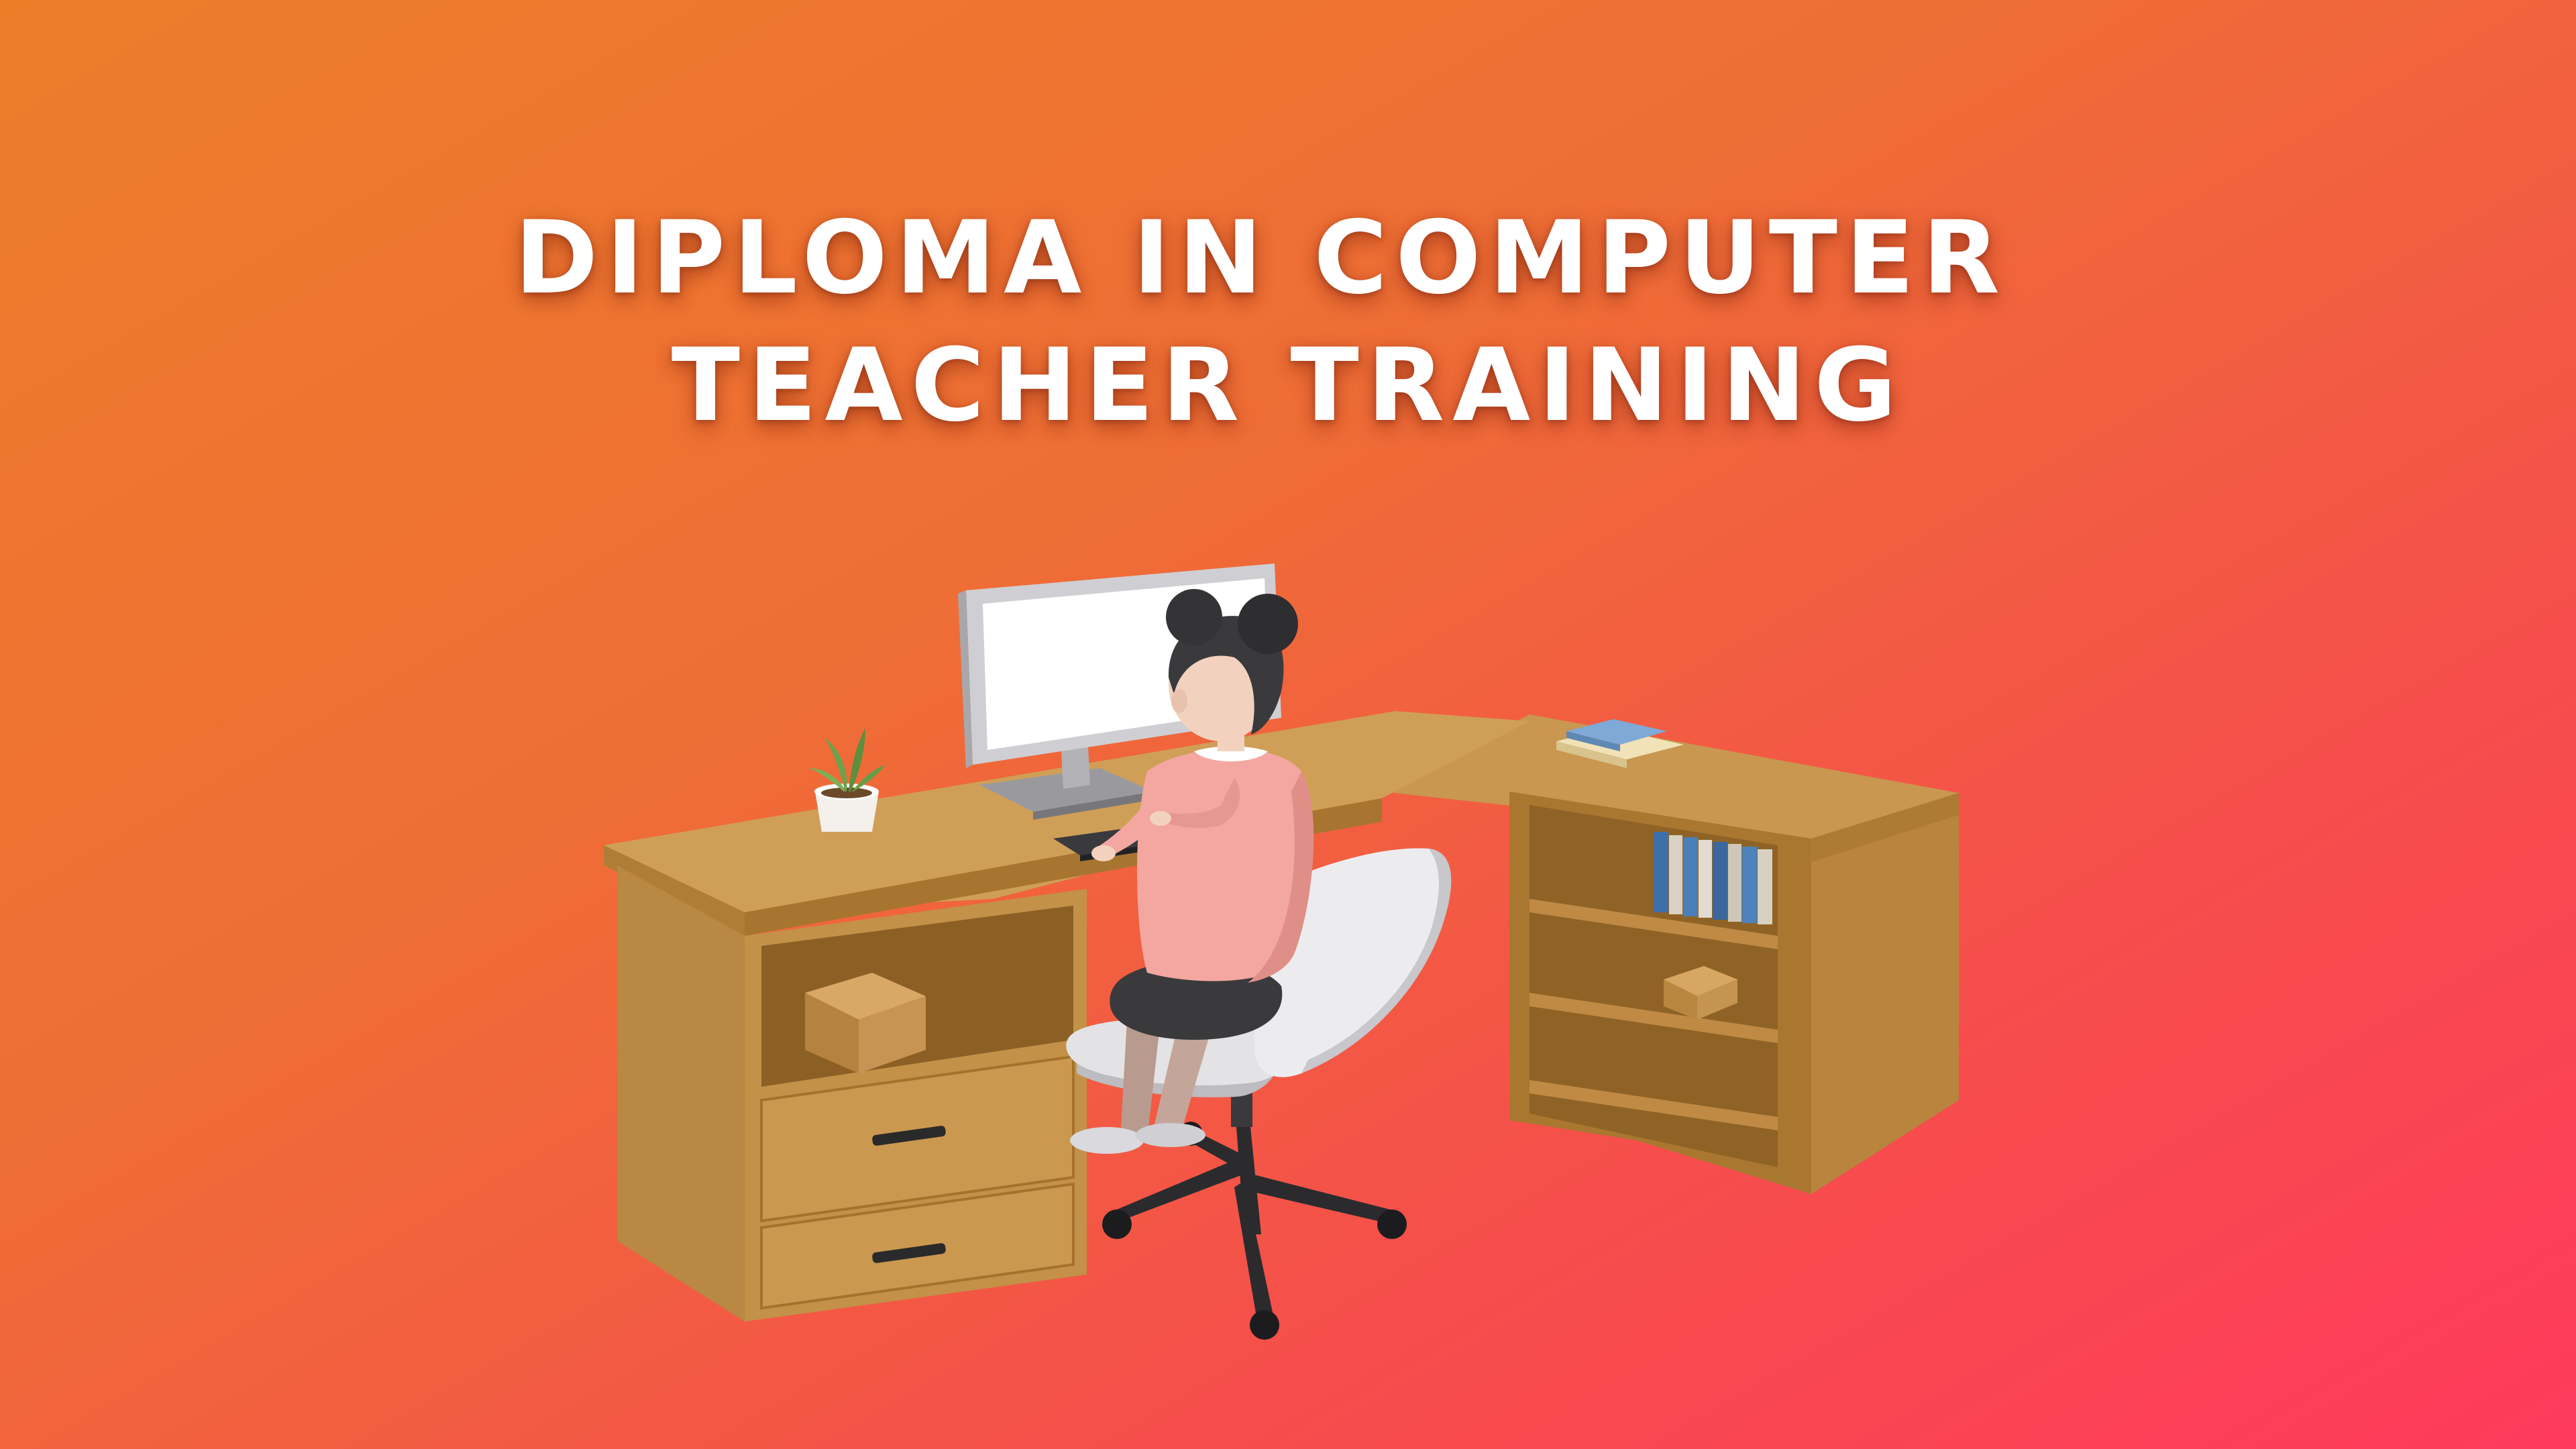 The width and height of the screenshot is (2576, 1449). What do you see at coordinates (1288, 385) in the screenshot?
I see `title-line-2: TEACHER TRAINING` at bounding box center [1288, 385].